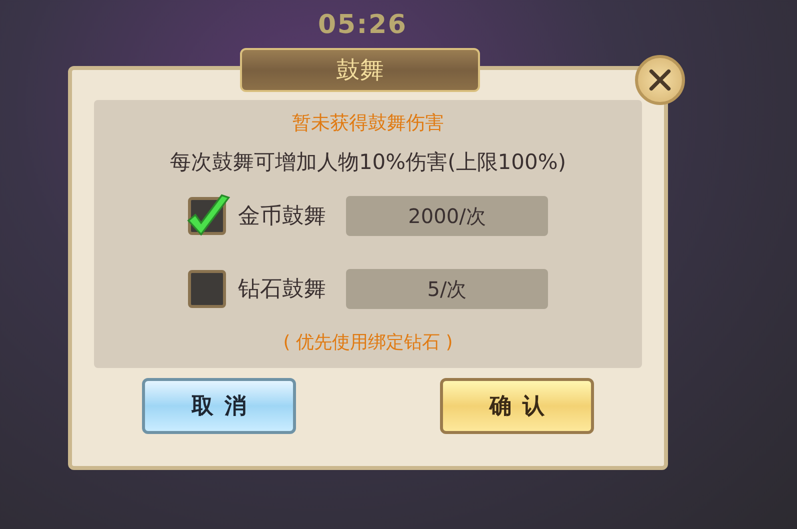  I want to click on checkbox, so click(207, 289).